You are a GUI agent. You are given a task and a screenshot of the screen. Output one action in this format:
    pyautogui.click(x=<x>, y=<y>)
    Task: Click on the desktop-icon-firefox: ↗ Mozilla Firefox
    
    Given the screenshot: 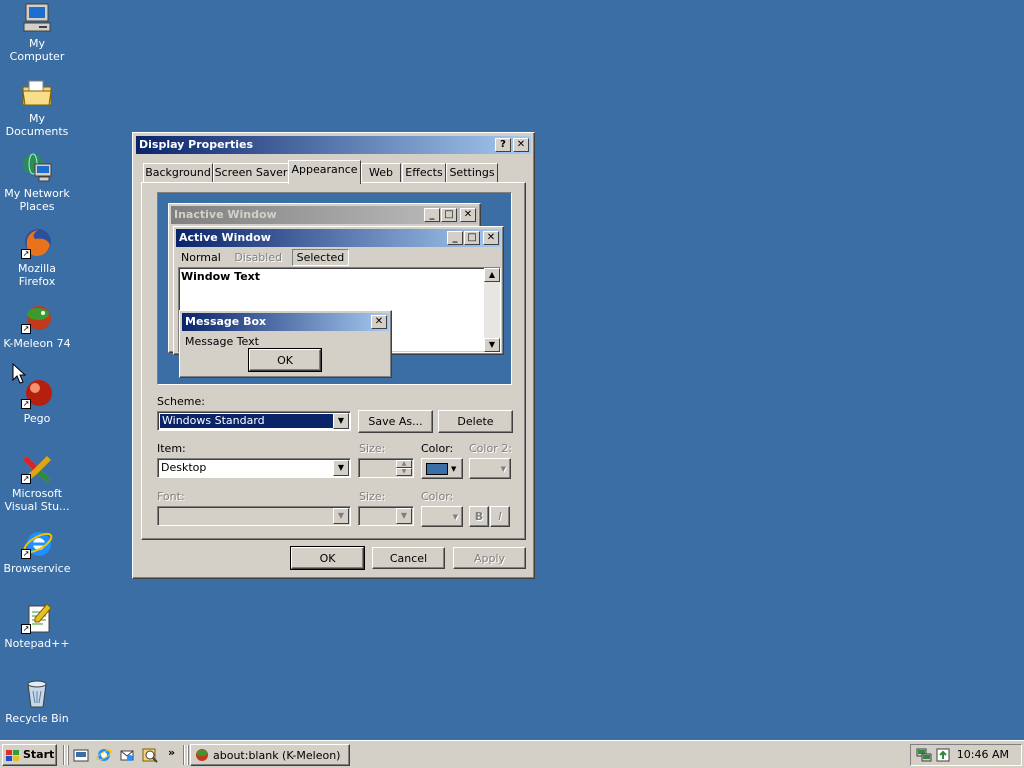 What is the action you would take?
    pyautogui.click(x=37, y=257)
    